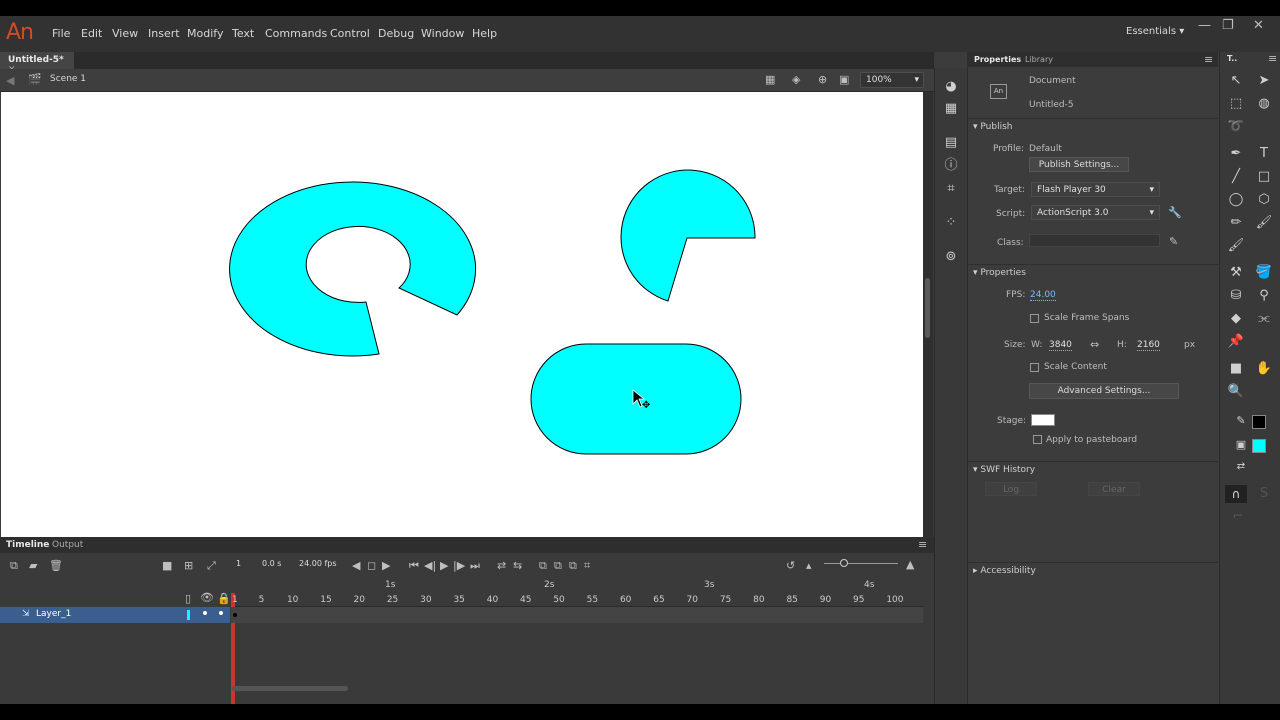 The height and width of the screenshot is (720, 1280). I want to click on tools-menu-icon: ≡, so click(1272, 58).